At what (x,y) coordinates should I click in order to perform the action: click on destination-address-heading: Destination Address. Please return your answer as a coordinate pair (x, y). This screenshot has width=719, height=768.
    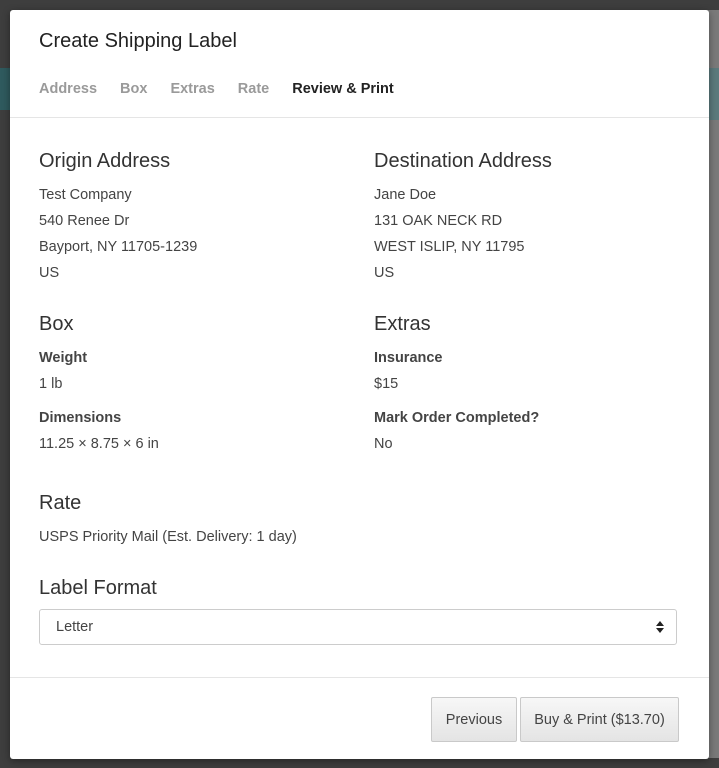
    Looking at the image, I should click on (463, 161).